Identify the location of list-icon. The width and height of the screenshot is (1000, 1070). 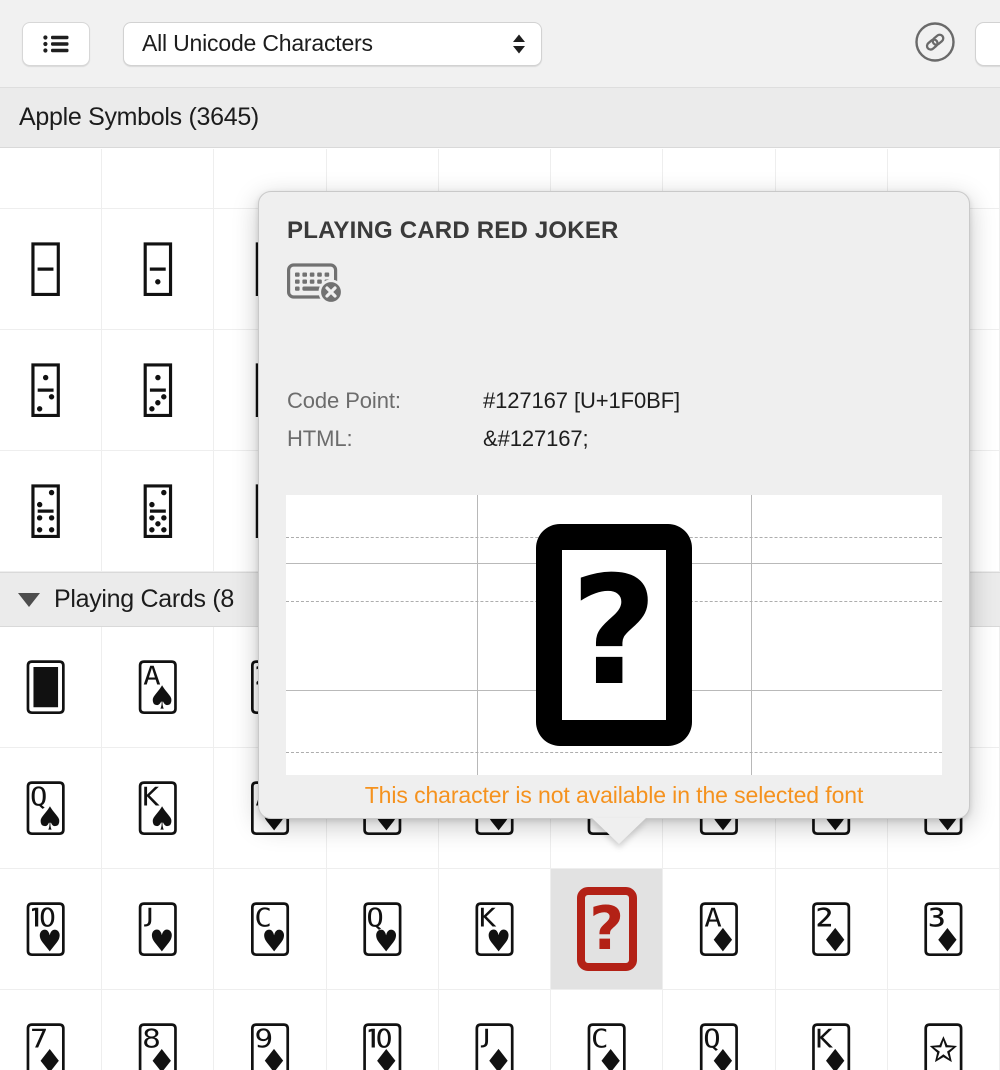
(56, 43).